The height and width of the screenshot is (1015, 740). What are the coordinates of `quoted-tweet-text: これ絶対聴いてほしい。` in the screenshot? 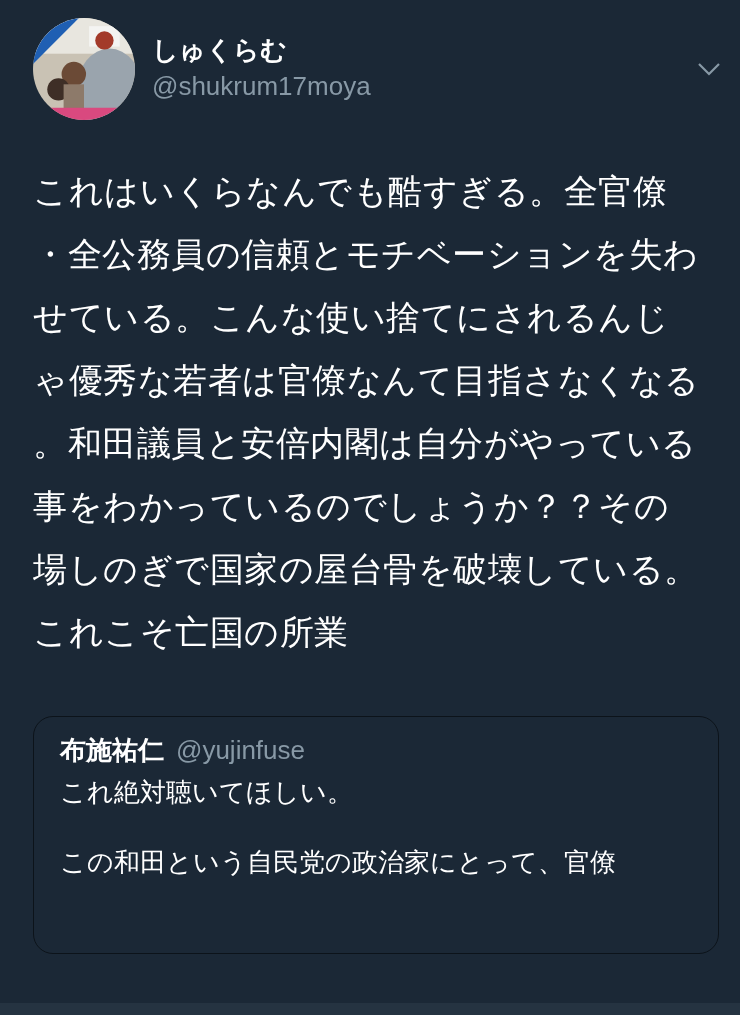 It's located at (207, 792).